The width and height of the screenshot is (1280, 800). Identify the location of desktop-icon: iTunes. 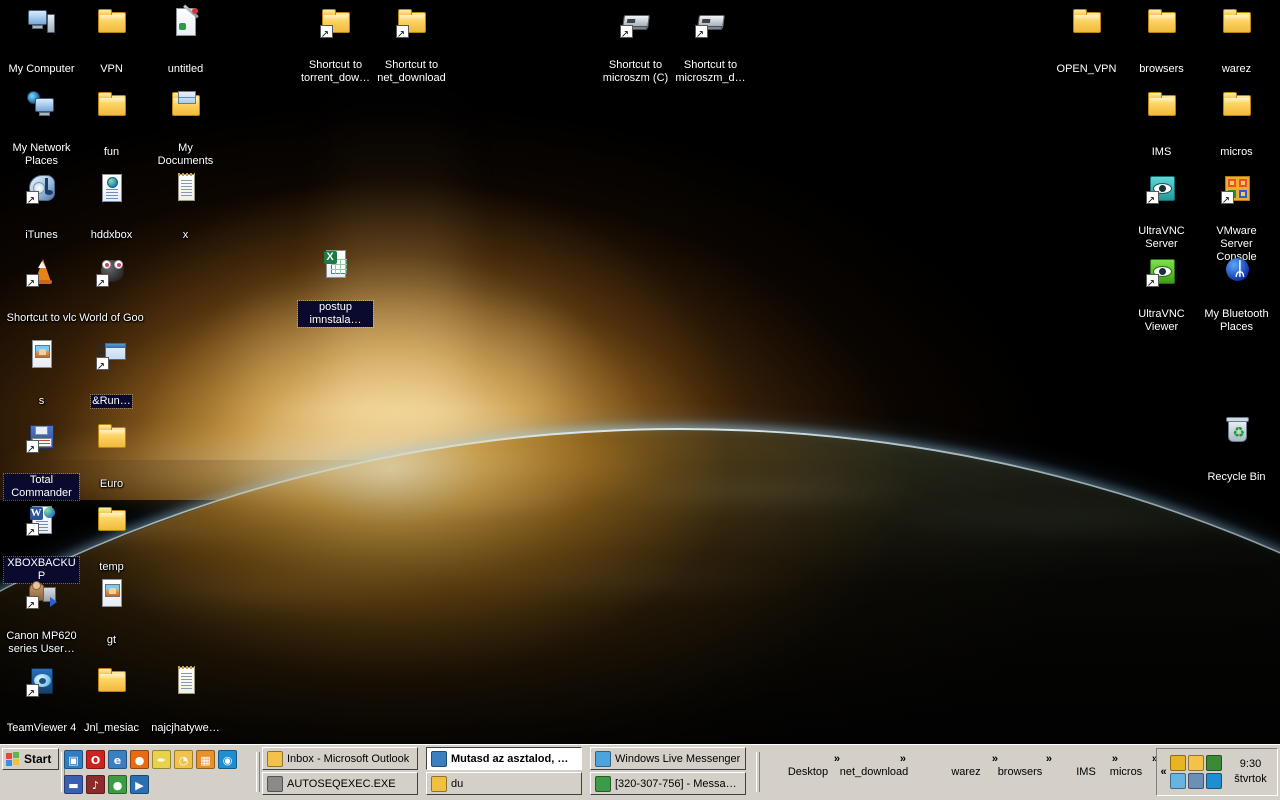
(41, 207).